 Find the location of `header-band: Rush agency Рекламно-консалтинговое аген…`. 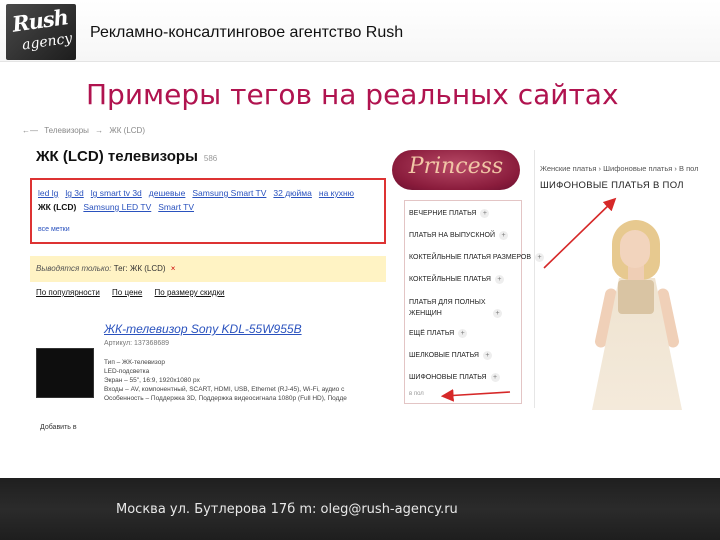

header-band: Rush agency Рекламно-консалтинговое аген… is located at coordinates (360, 31).